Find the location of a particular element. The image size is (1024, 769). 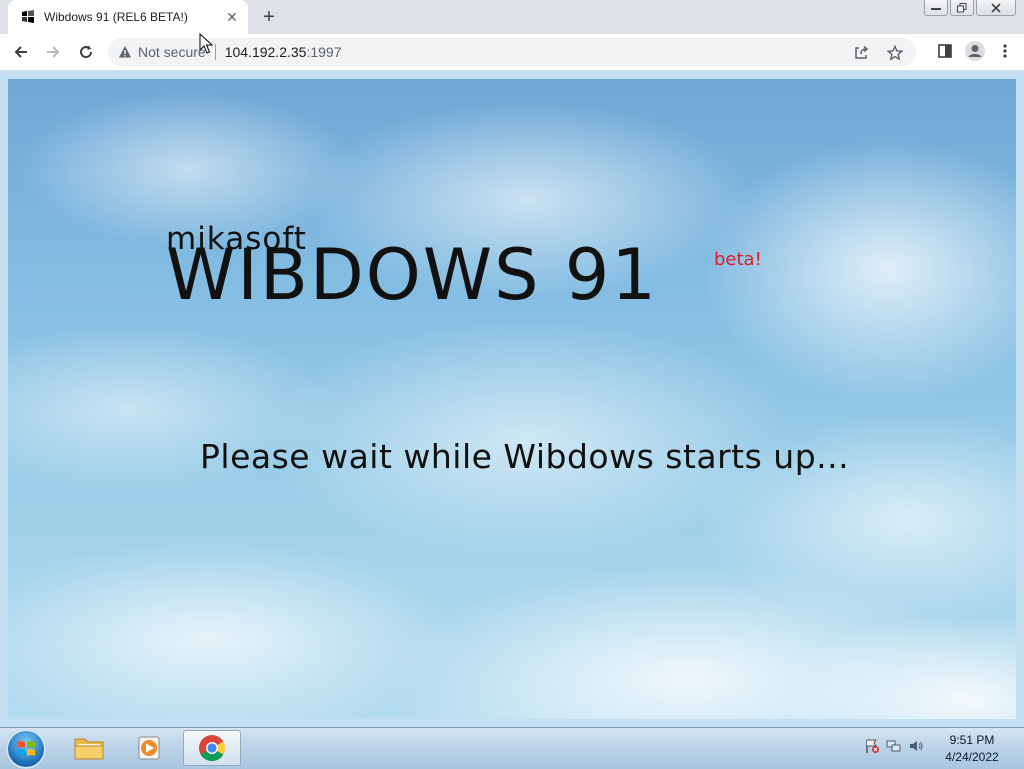

clock-date: 4/24/2022 is located at coordinates (972, 757).